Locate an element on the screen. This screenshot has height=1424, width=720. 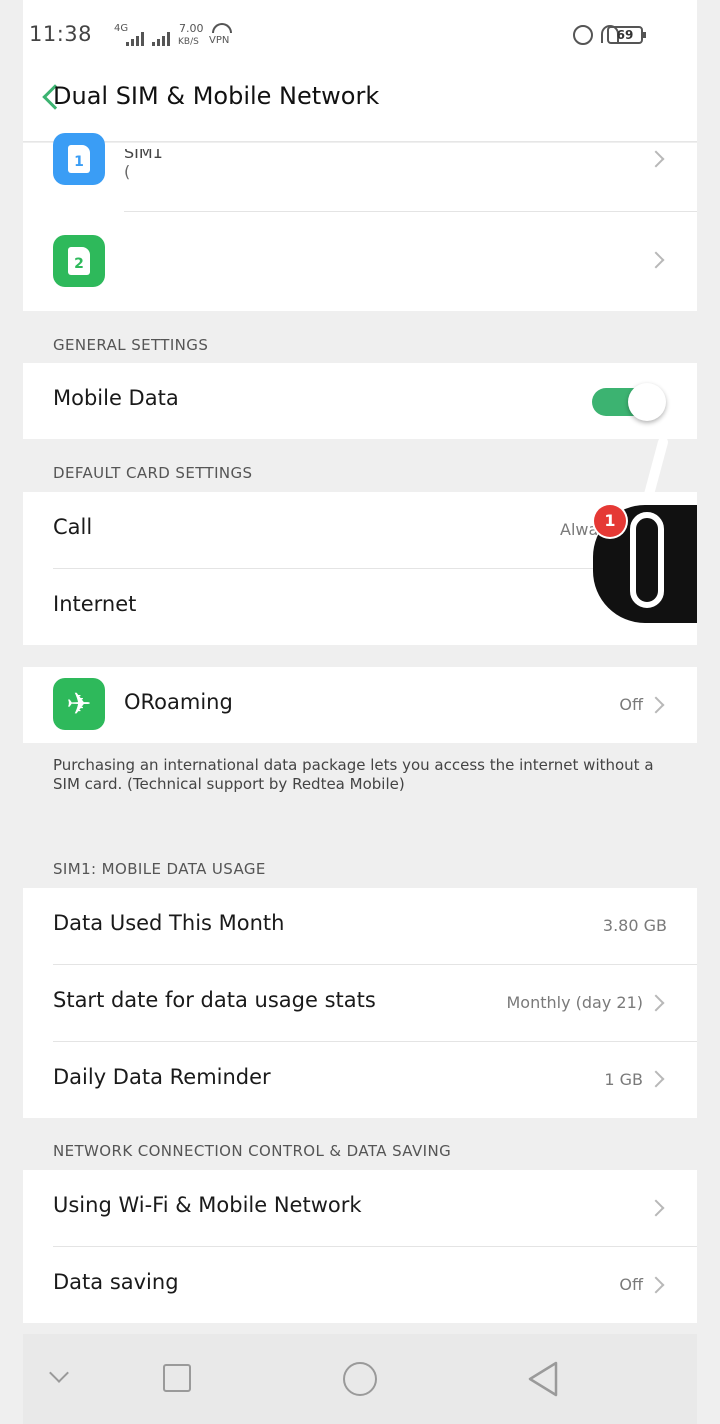
wifi-mobile-label: Using Wi-Fi & Mobile Network is located at coordinates (207, 1205).